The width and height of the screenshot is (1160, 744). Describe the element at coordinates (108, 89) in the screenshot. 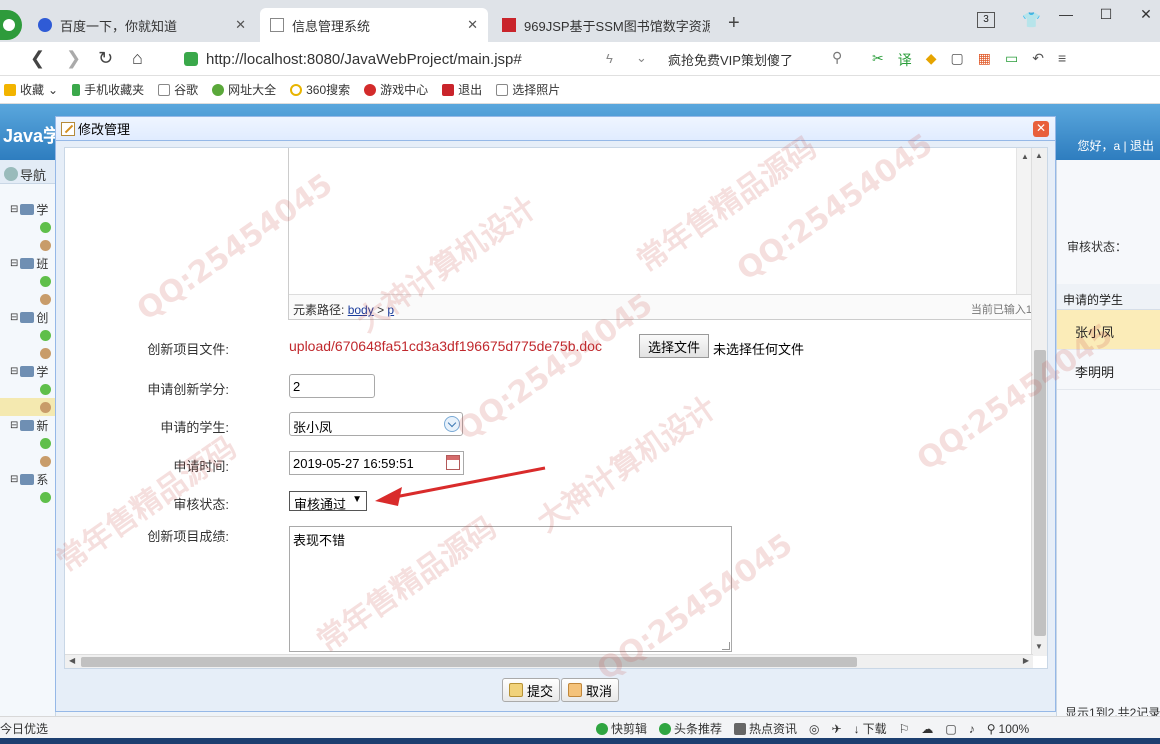

I see `bookmark-mobile: 手机收藏夹` at that location.